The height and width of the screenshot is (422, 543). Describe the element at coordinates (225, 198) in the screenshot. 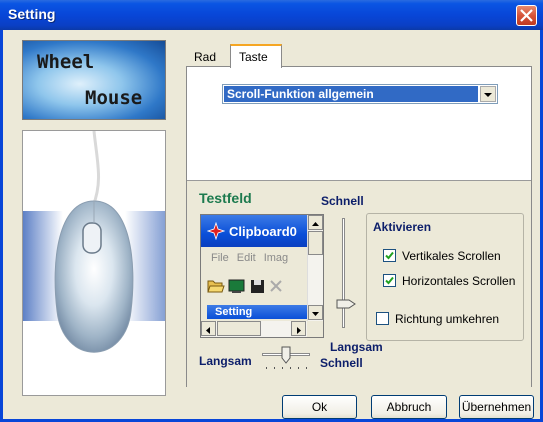

I see `testfeld-label: Testfeld` at that location.